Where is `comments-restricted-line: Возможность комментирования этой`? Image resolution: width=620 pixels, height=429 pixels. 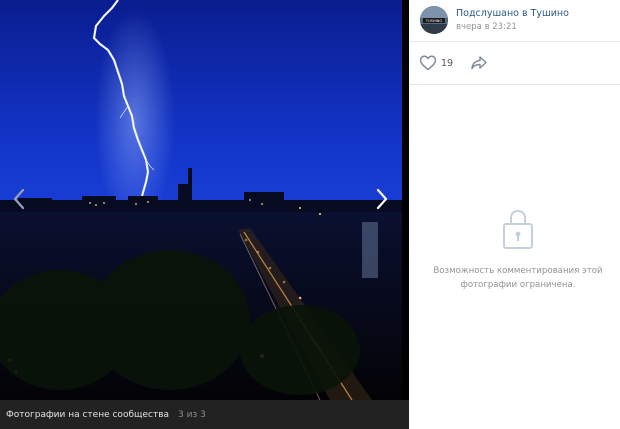 comments-restricted-line: Возможность комментирования этой is located at coordinates (518, 271).